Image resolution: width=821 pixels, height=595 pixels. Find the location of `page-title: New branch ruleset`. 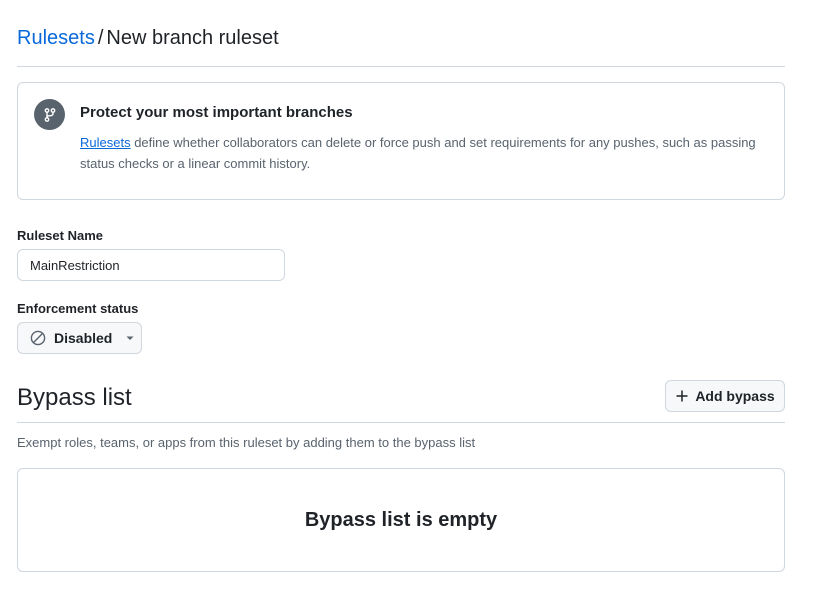

page-title: New branch ruleset is located at coordinates (192, 38).